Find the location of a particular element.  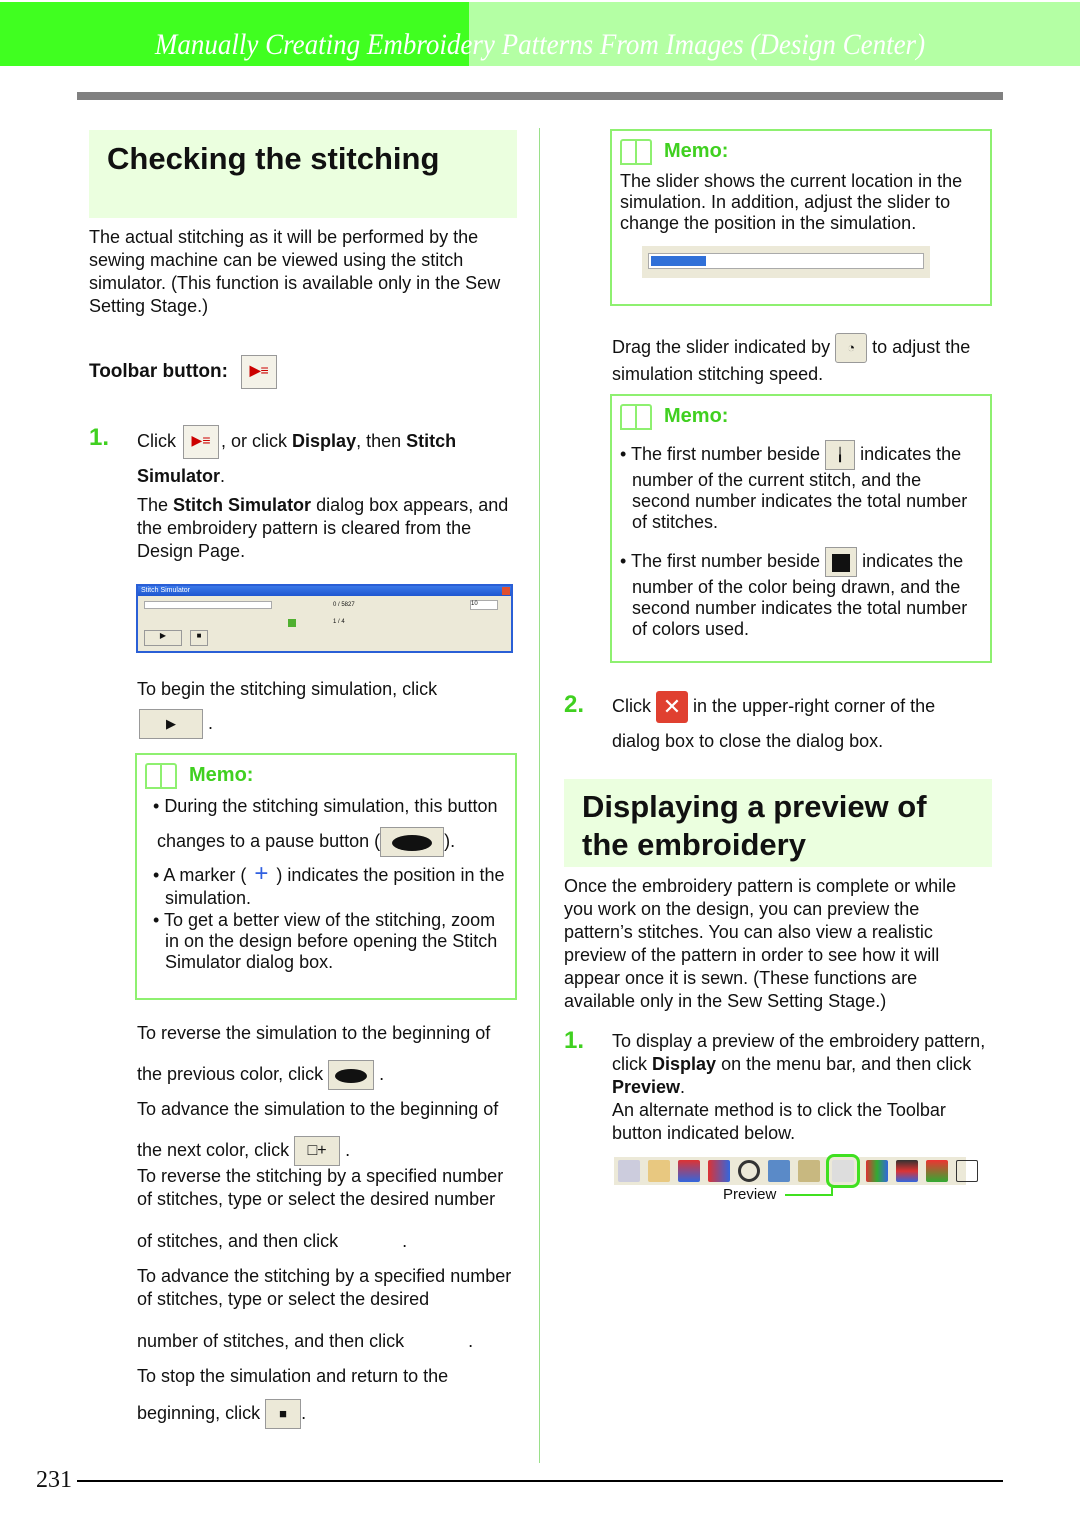

menu-display: Display is located at coordinates (324, 441).